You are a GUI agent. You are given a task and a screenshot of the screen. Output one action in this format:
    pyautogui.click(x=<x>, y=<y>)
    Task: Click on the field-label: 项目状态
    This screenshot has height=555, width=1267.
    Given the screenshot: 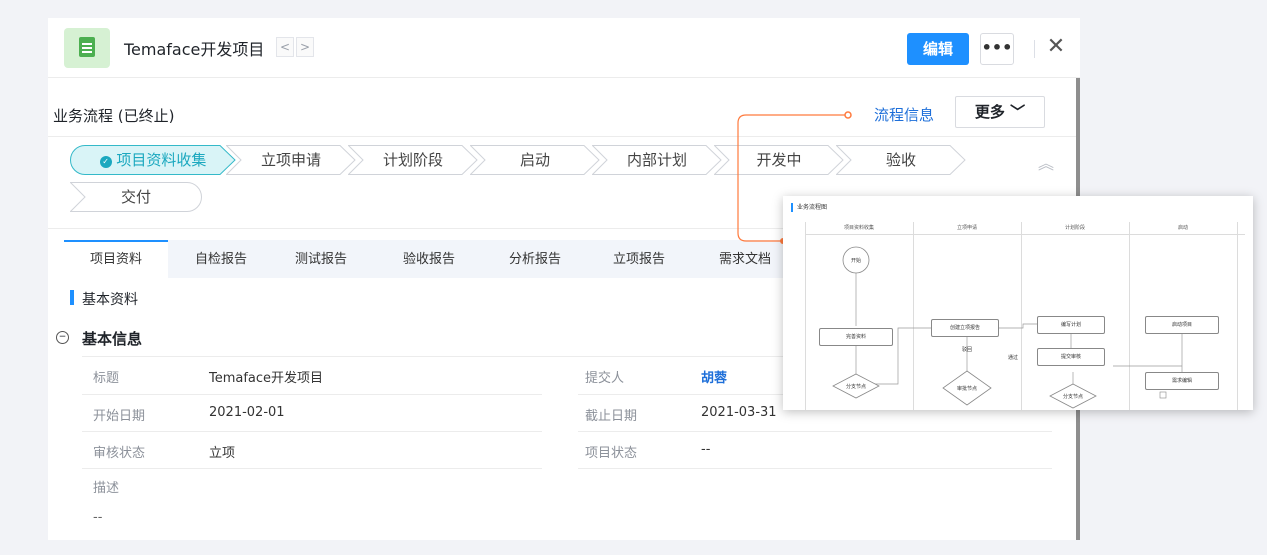 What is the action you would take?
    pyautogui.click(x=611, y=453)
    